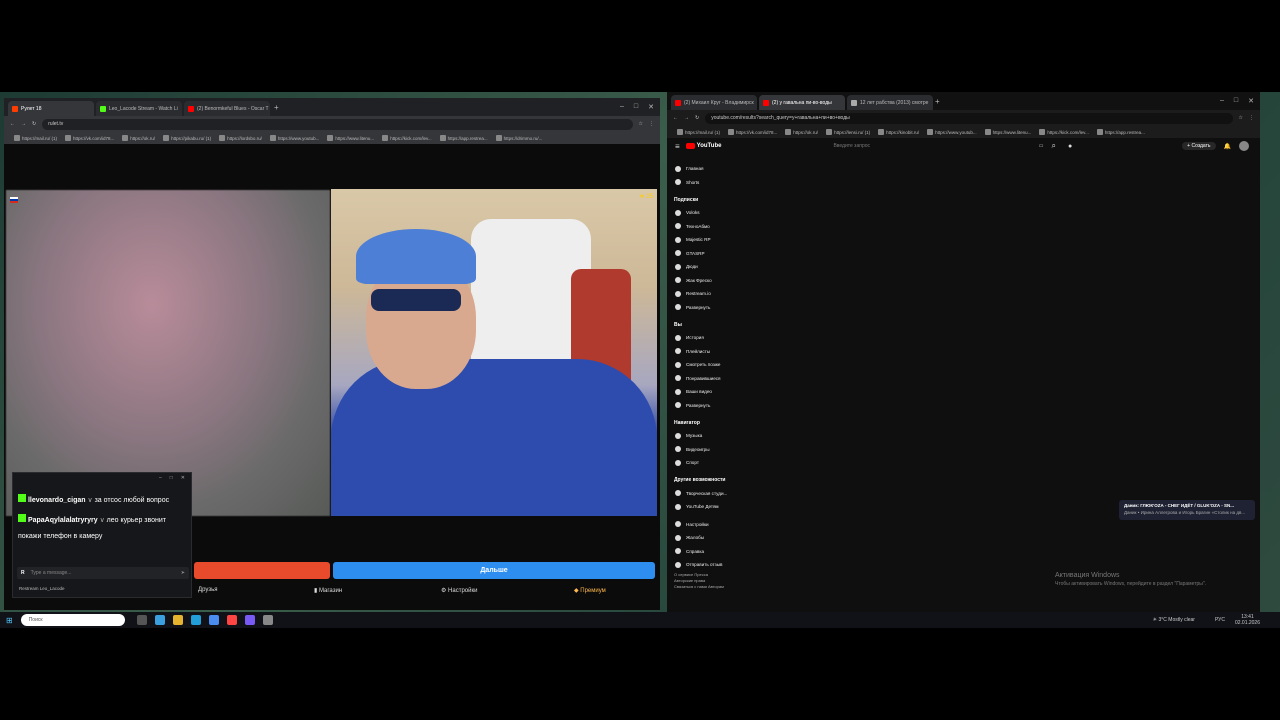 This screenshot has width=1280, height=720. What do you see at coordinates (707, 538) in the screenshot?
I see `sidebar-item: Жалобы` at bounding box center [707, 538].